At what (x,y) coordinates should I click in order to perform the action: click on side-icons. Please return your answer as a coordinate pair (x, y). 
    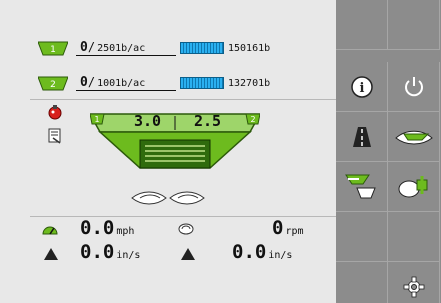
    Looking at the image, I should click on (56, 126).